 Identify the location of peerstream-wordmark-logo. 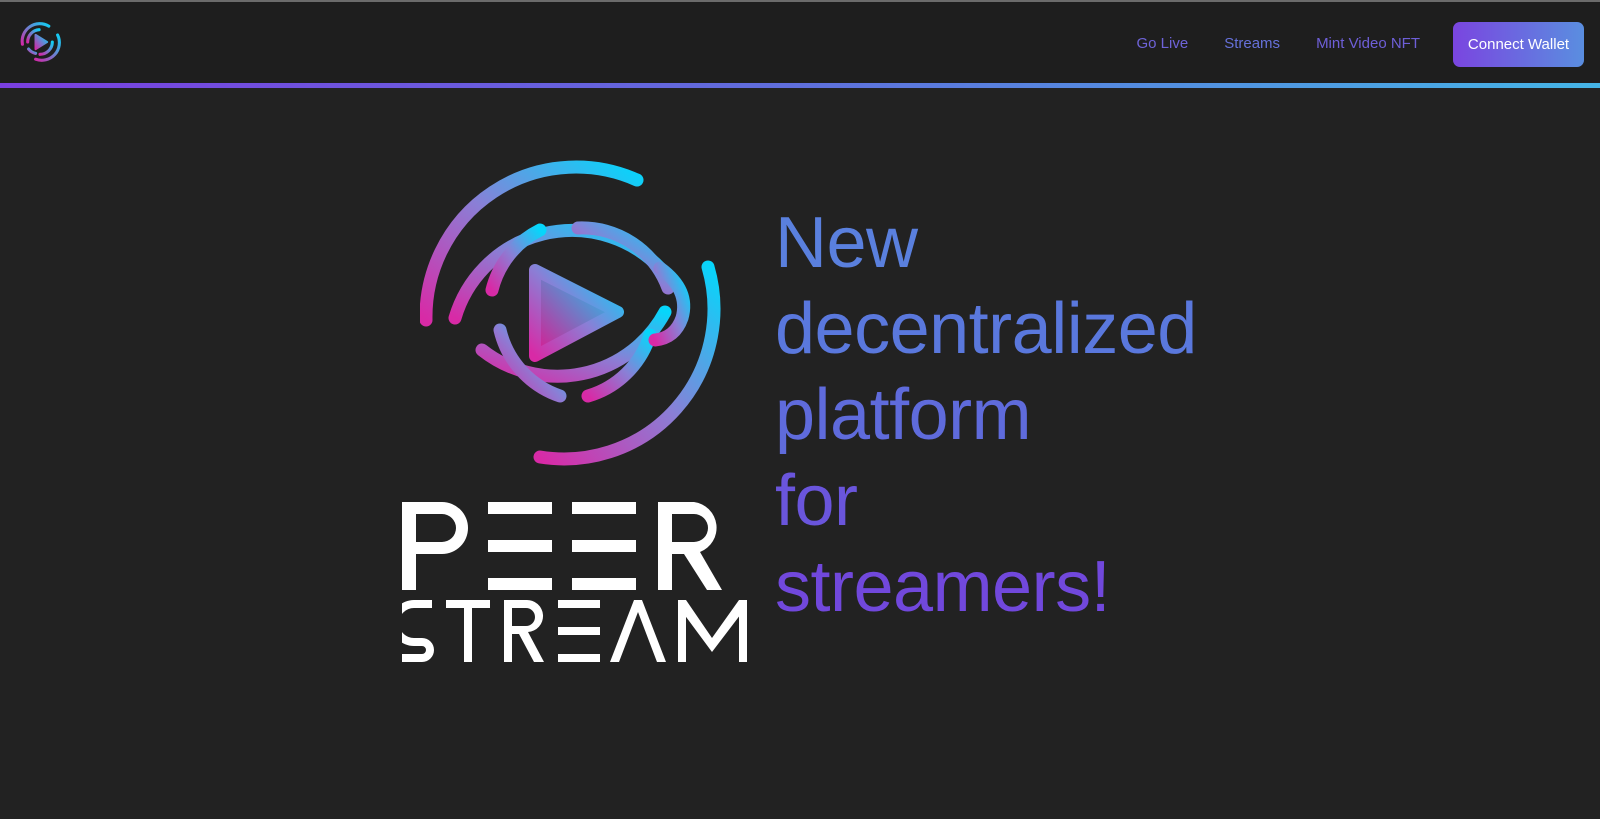
(574, 582).